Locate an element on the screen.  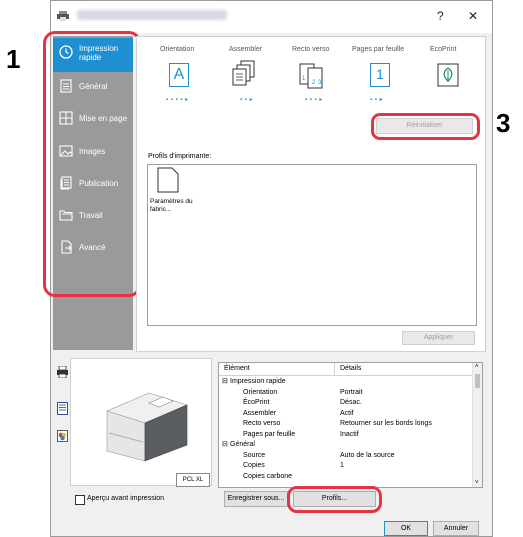
table-scrollbar: ˄ ˅ is located at coordinates (477, 425).